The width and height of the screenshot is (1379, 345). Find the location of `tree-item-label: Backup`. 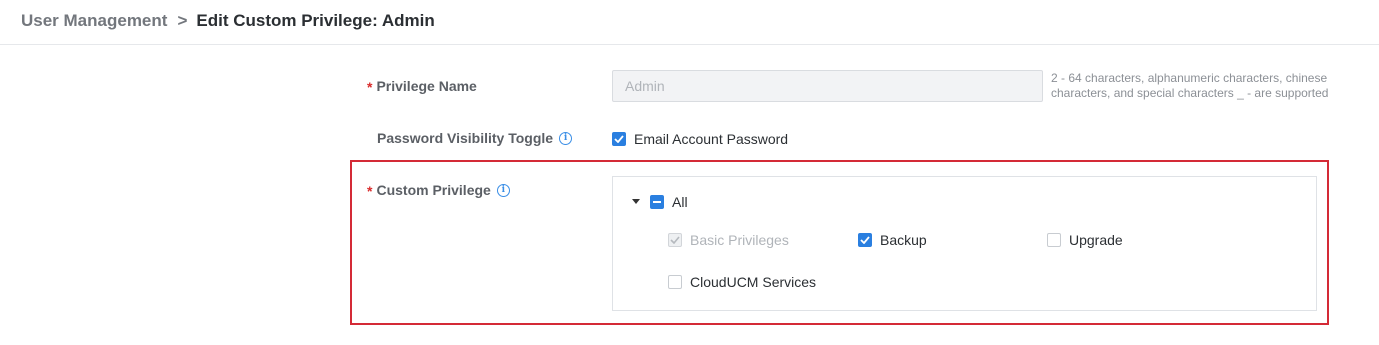

tree-item-label: Backup is located at coordinates (903, 240).